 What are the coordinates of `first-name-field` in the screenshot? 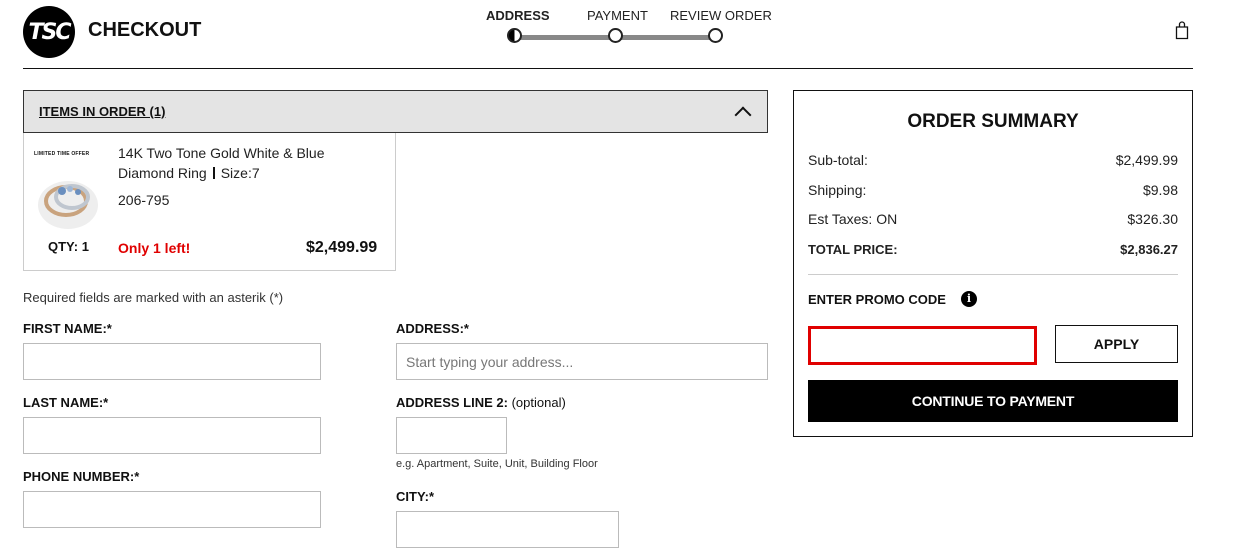 It's located at (172, 361).